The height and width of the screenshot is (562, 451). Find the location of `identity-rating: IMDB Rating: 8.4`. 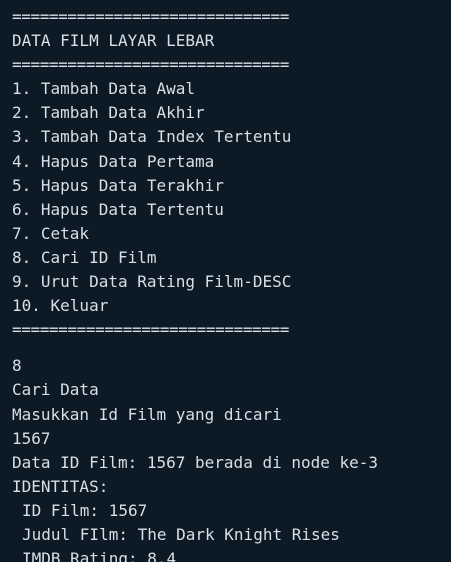

identity-rating: IMDB Rating: 8.4 is located at coordinates (99, 555).